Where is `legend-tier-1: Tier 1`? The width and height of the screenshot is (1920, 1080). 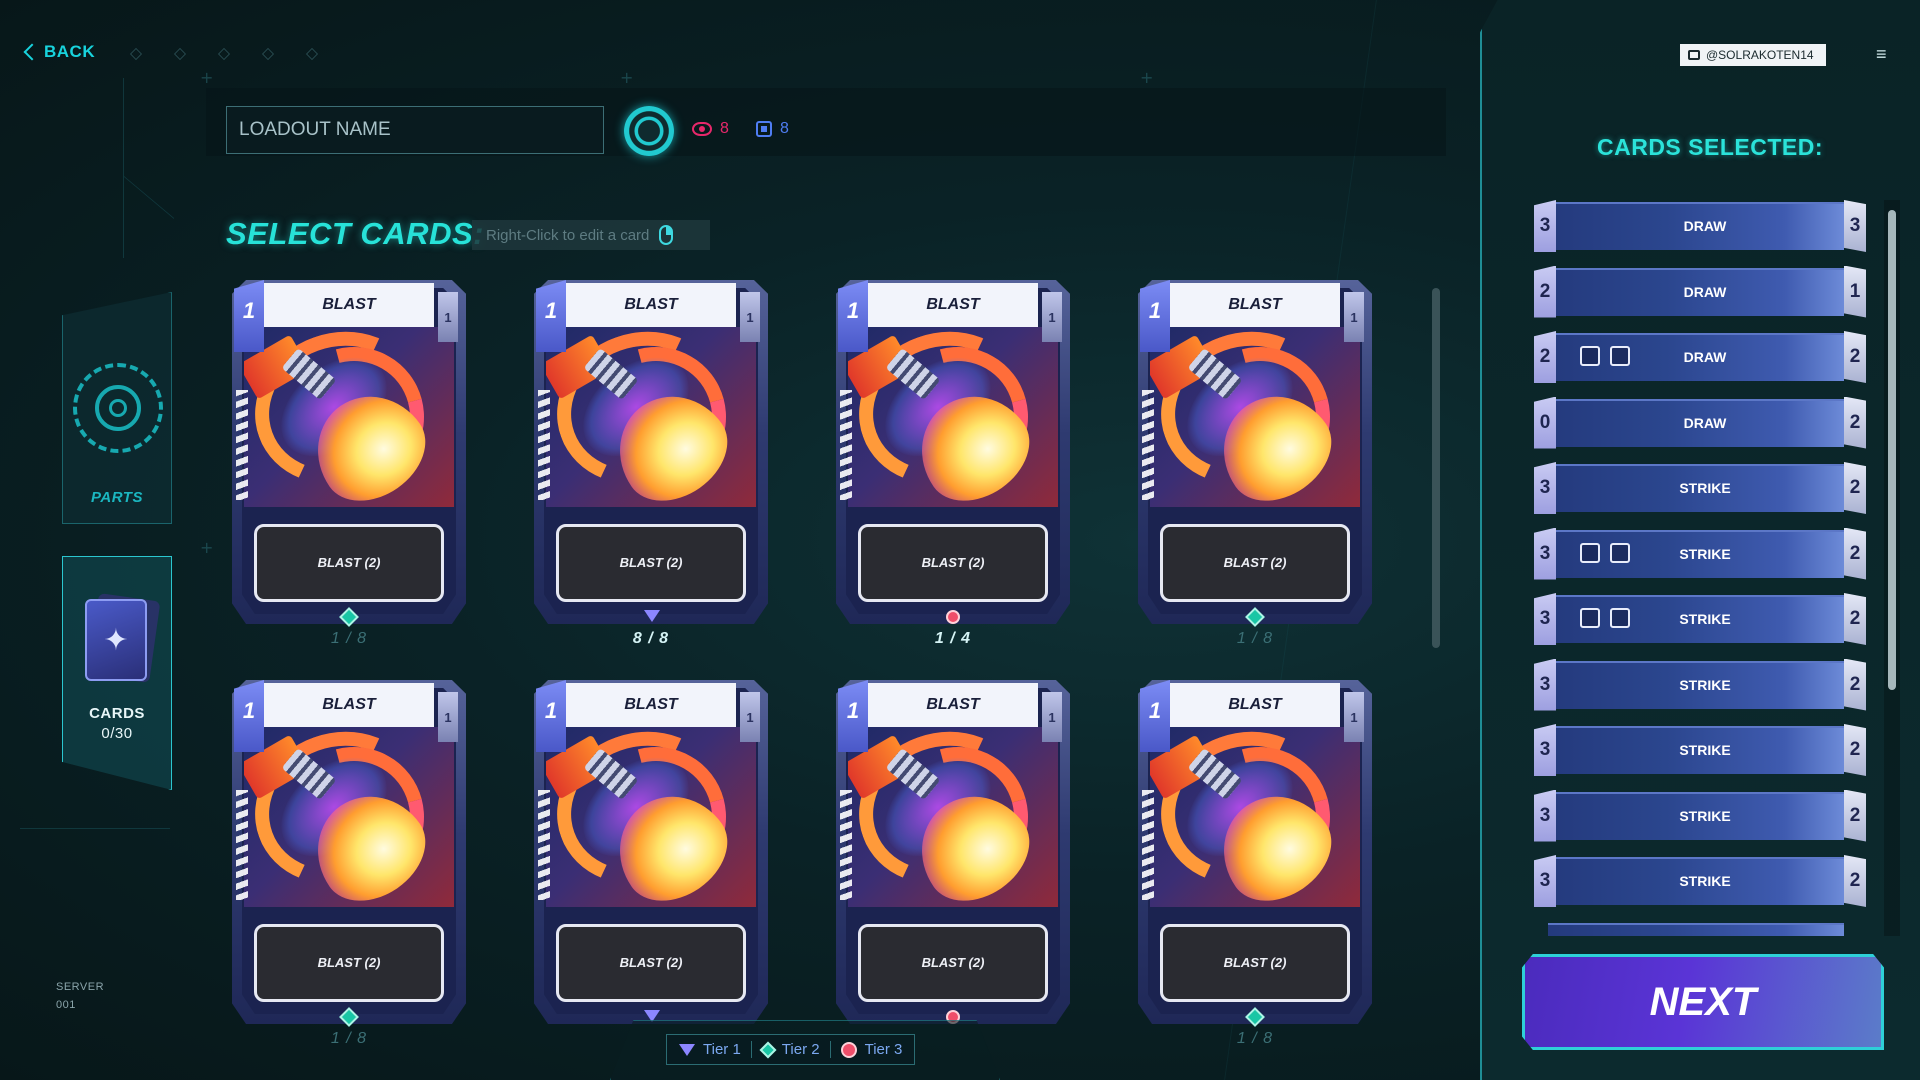
legend-tier-1: Tier 1 is located at coordinates (710, 1049).